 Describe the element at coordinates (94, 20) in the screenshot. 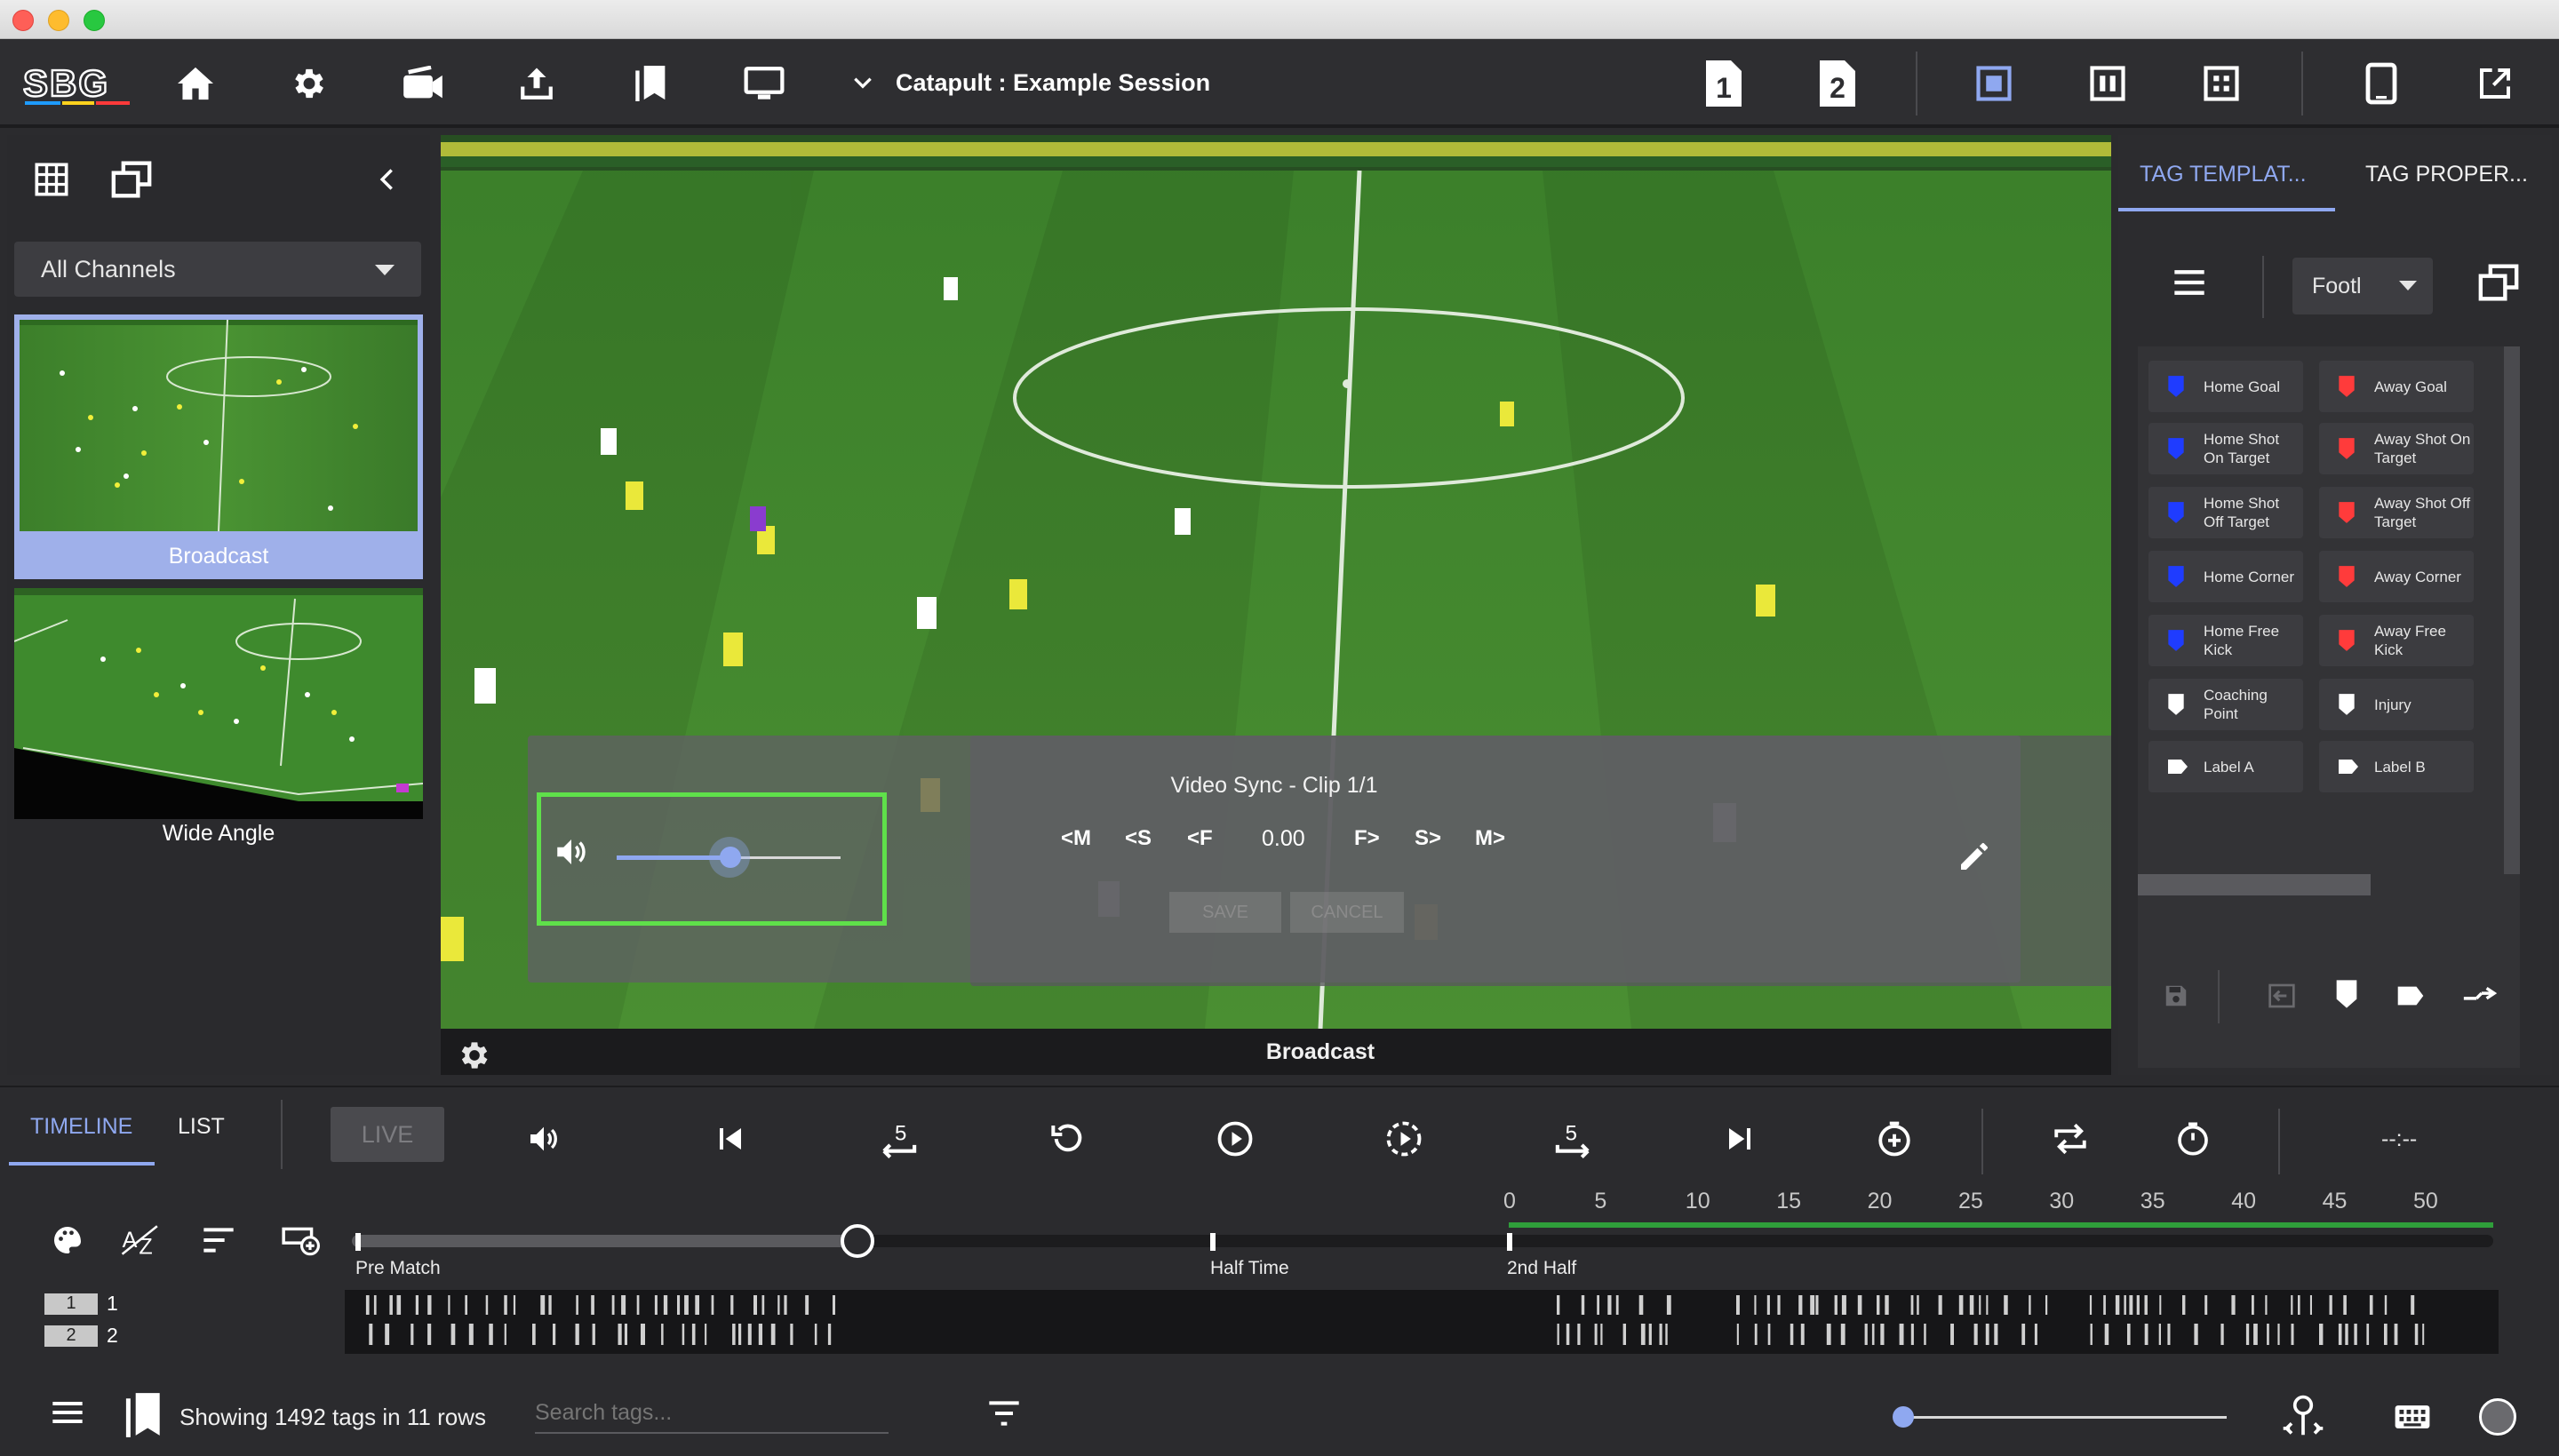

I see `maximize-window-button` at that location.